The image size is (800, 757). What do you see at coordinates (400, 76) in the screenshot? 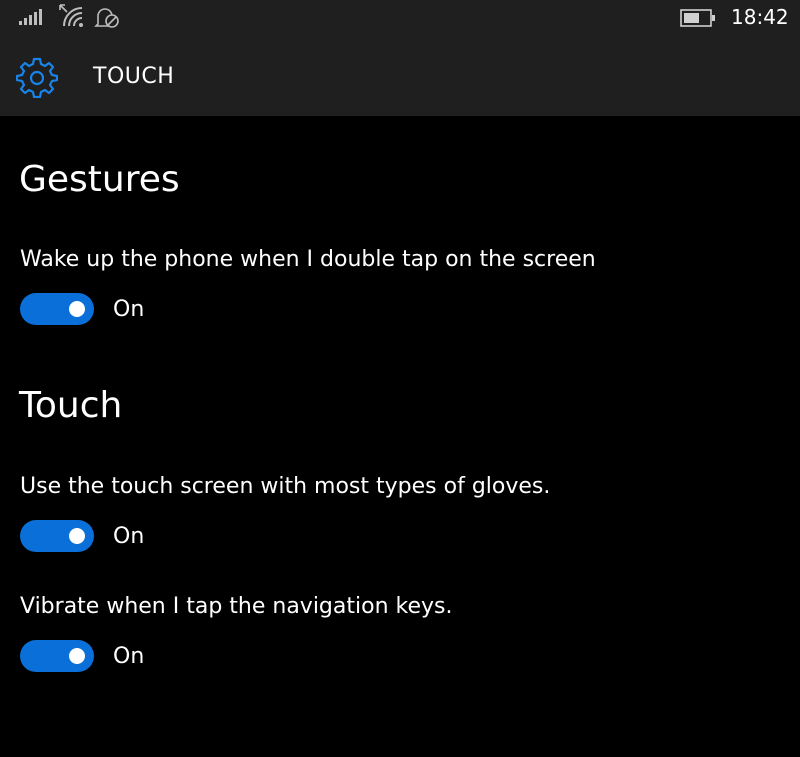
I see `title-bar: TOUCH` at bounding box center [400, 76].